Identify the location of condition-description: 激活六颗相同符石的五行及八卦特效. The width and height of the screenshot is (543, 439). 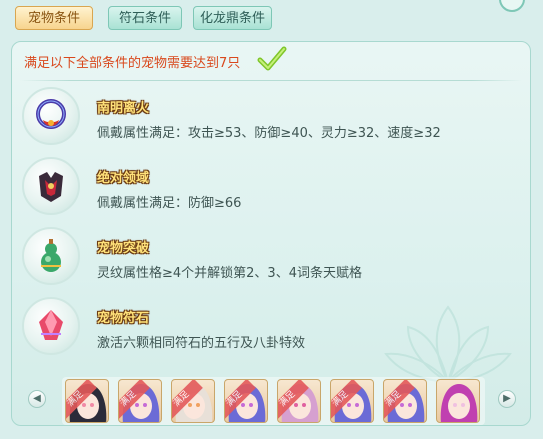
(201, 343).